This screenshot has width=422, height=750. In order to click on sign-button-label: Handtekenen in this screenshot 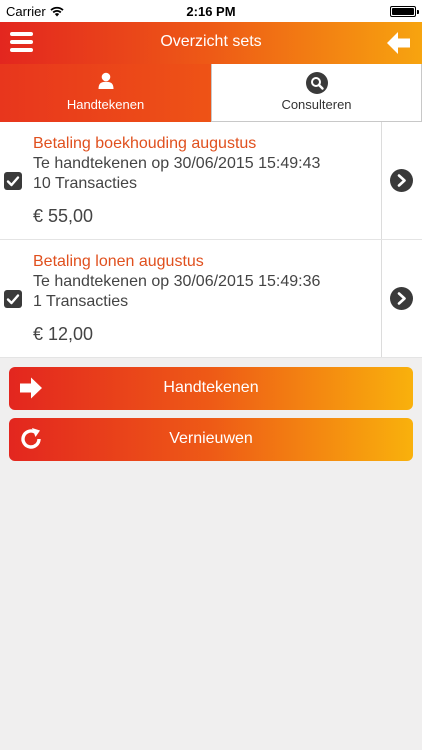, I will do `click(211, 387)`.